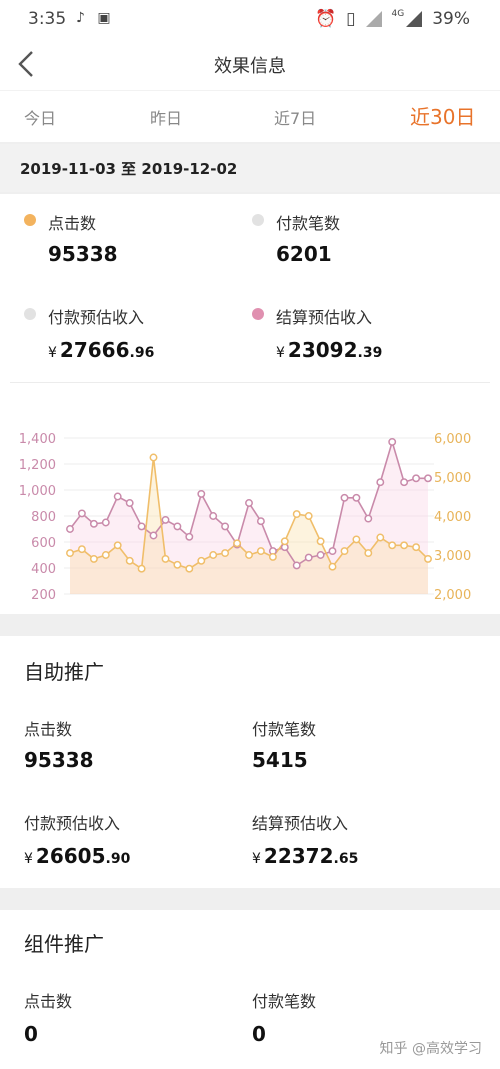 This screenshot has width=500, height=1069. I want to click on orders-legend-dot, so click(258, 220).